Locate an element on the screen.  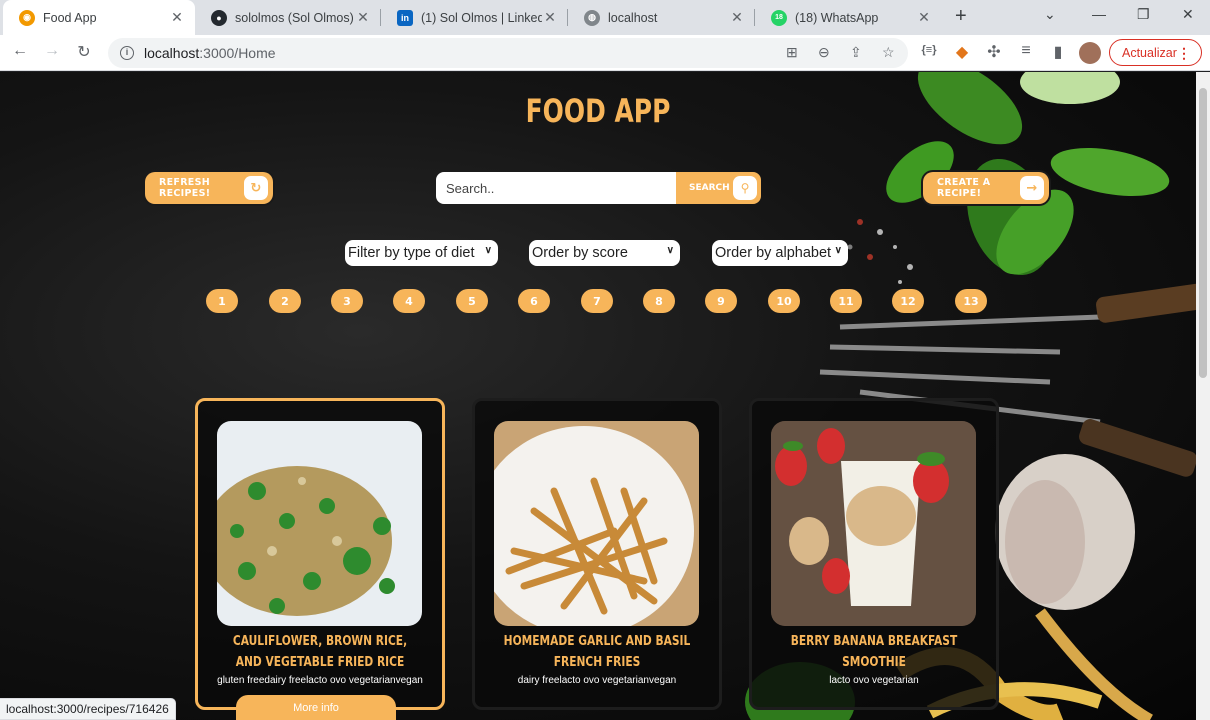
search-icon: ⚲ is located at coordinates (745, 188).